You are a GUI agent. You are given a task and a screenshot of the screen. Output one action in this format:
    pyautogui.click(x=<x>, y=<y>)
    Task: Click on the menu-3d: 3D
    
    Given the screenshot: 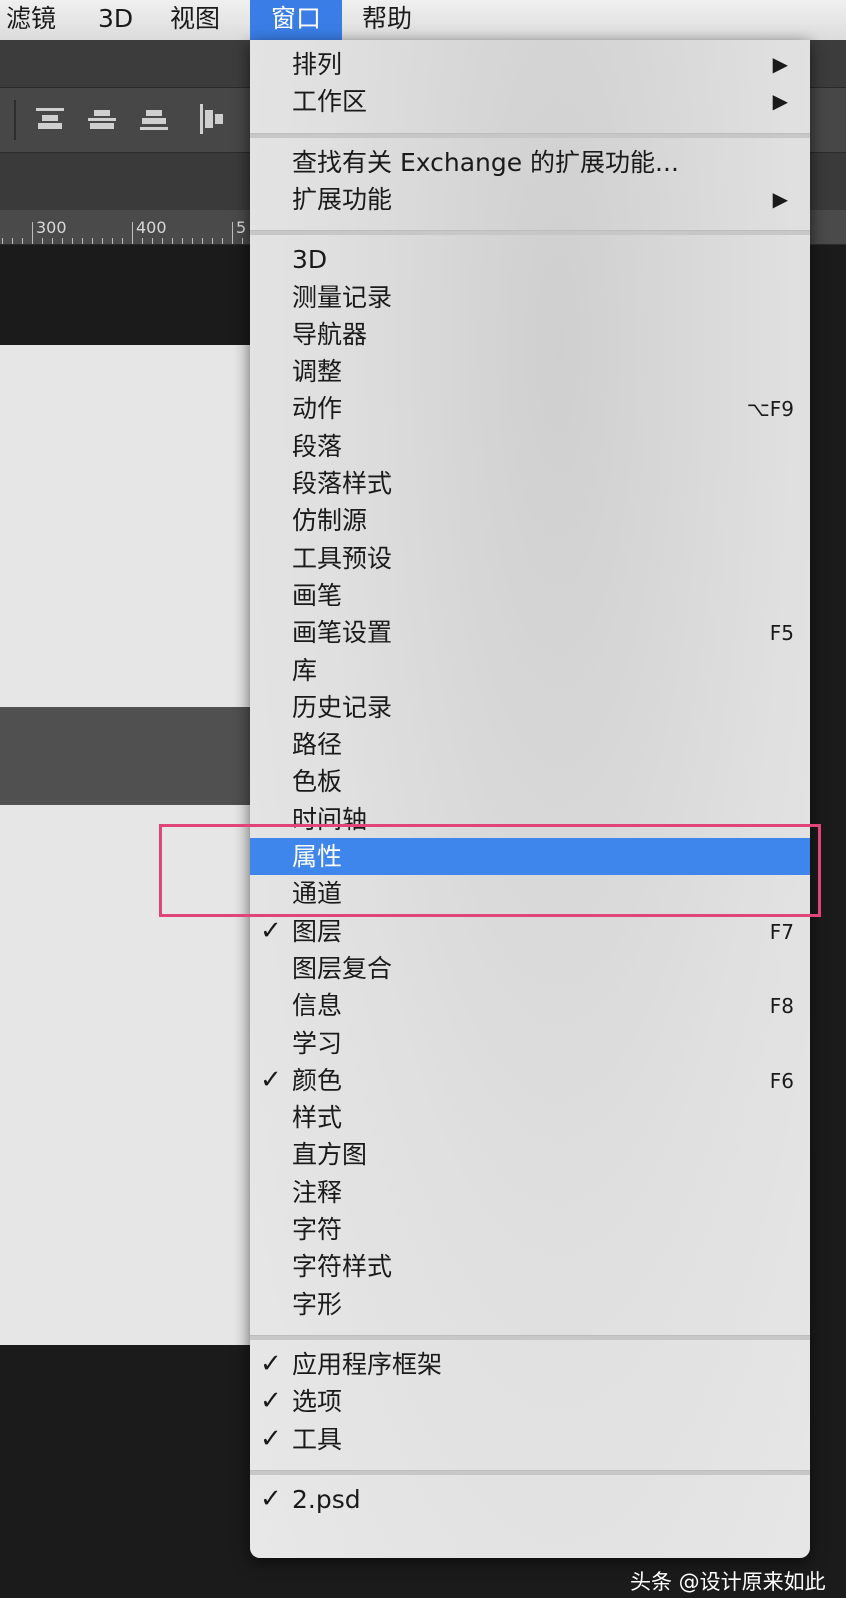 What is the action you would take?
    pyautogui.click(x=115, y=20)
    